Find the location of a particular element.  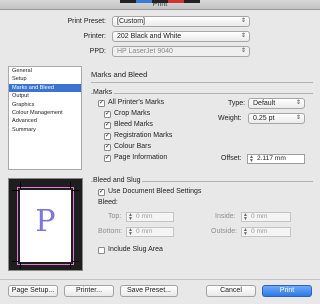

sidebar-item-advanced: Advanced is located at coordinates (45, 121).